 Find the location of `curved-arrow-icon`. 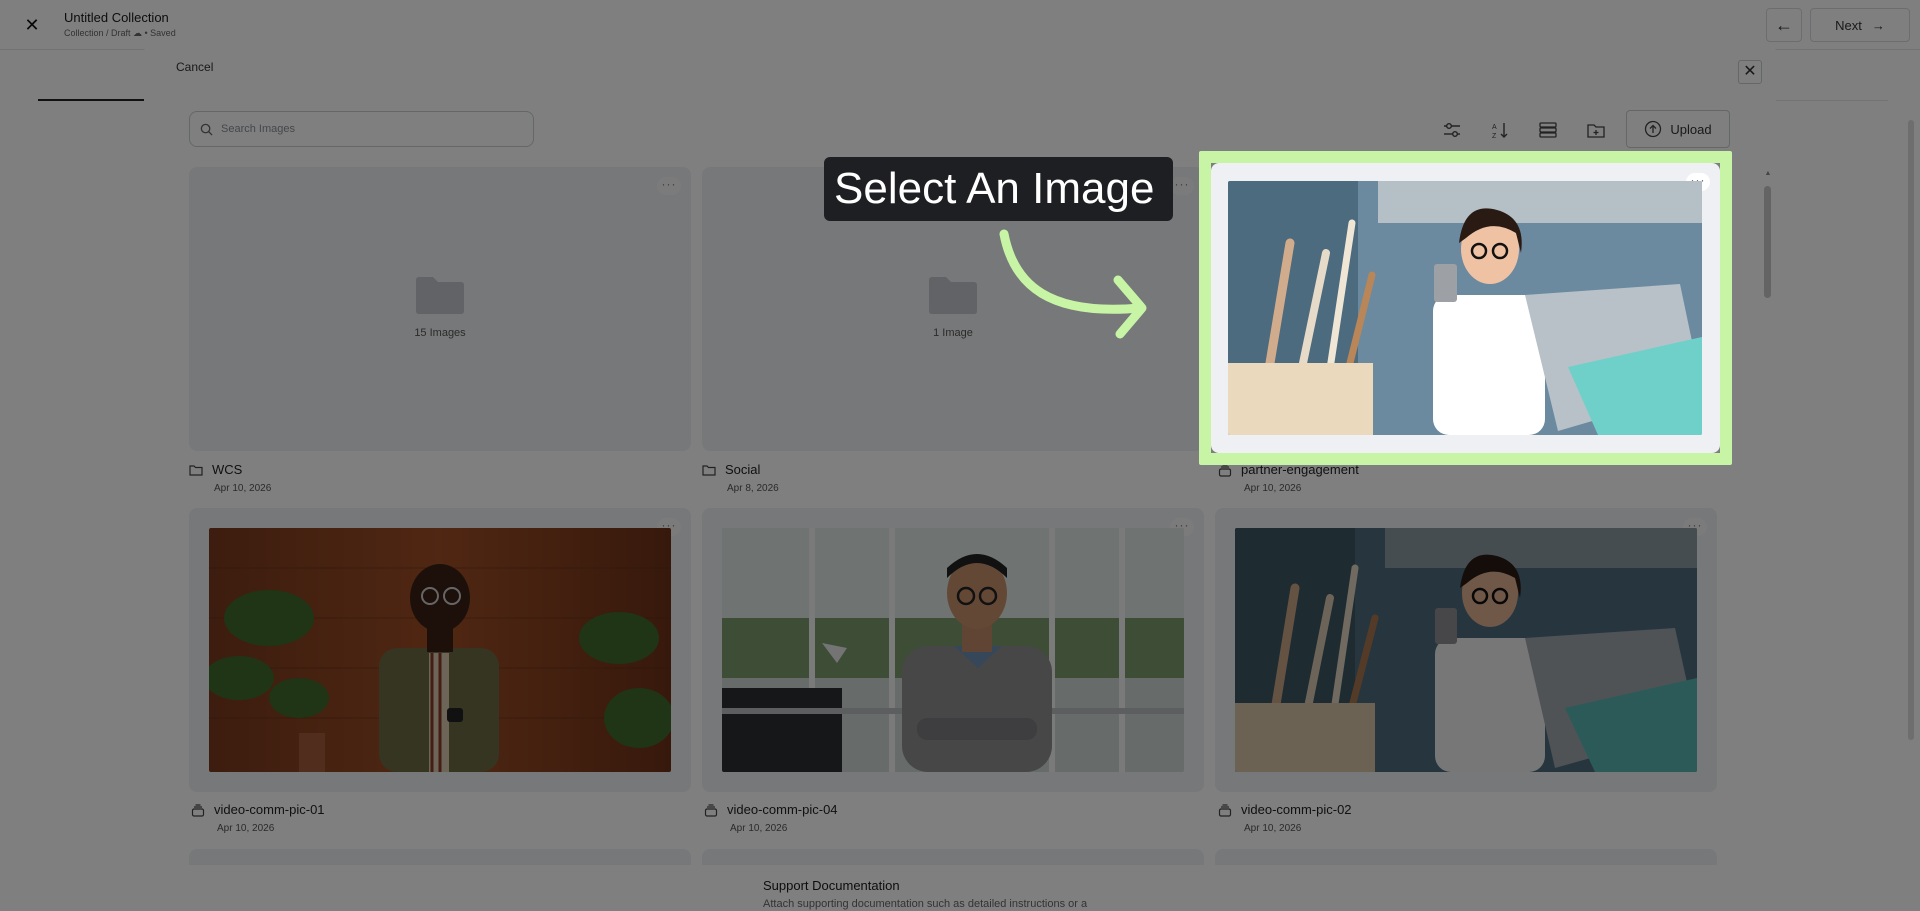

curved-arrow-icon is located at coordinates (1073, 284).